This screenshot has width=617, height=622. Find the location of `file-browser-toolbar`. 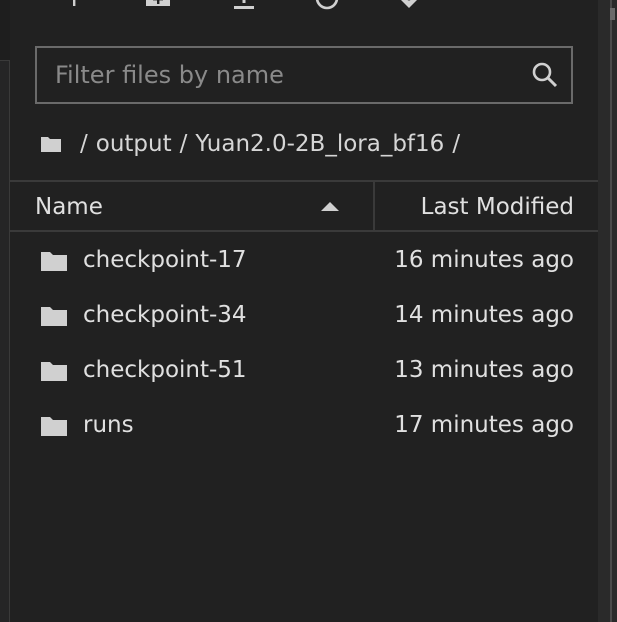

file-browser-toolbar is located at coordinates (304, 6).